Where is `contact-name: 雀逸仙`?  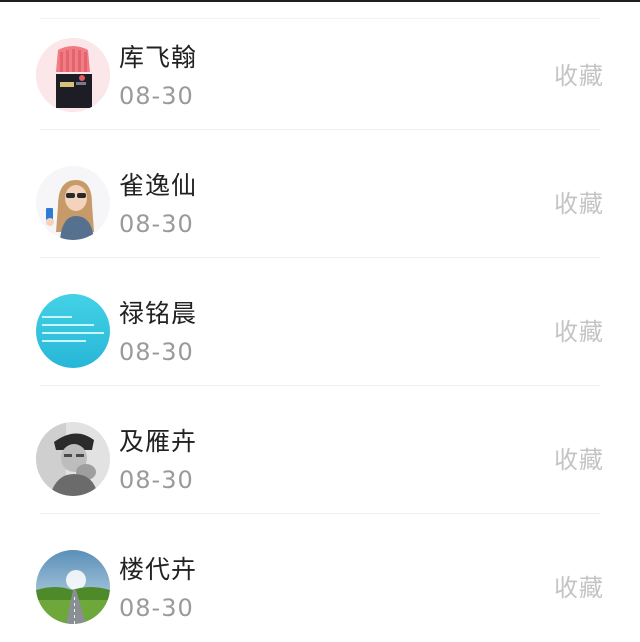 contact-name: 雀逸仙 is located at coordinates (158, 185).